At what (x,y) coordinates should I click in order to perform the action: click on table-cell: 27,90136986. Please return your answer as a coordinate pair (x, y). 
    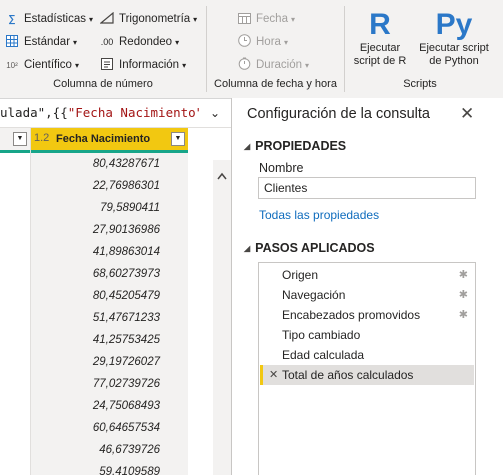
    Looking at the image, I should click on (109, 230).